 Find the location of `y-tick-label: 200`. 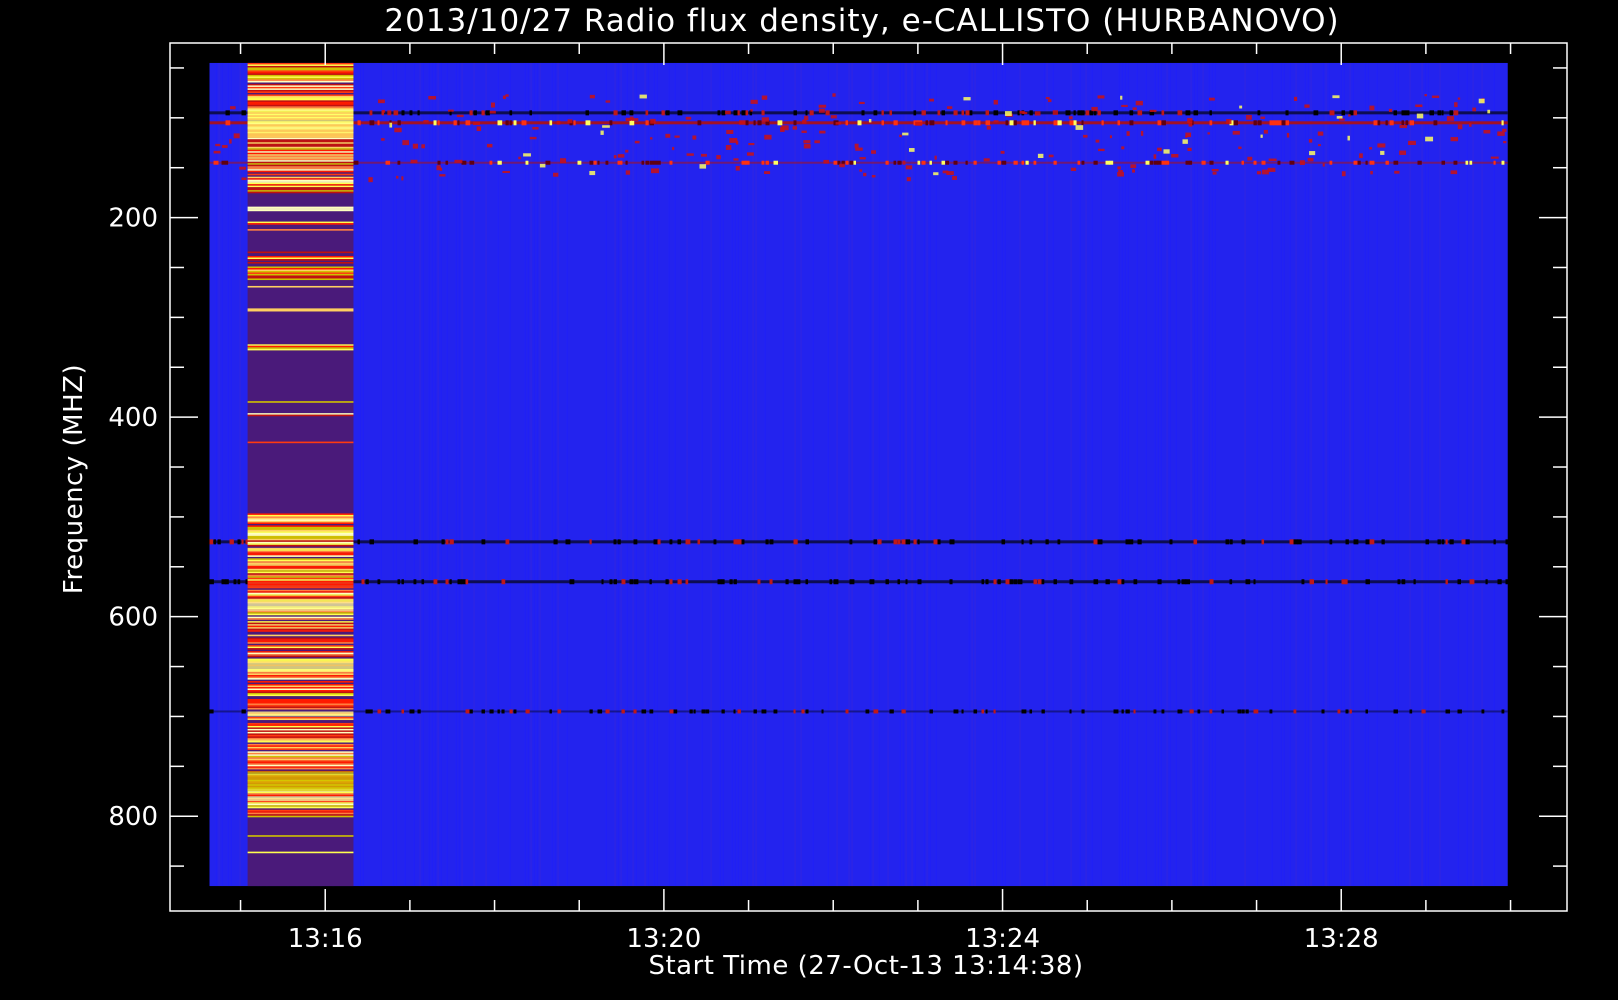

y-tick-label: 200 is located at coordinates (133, 219).